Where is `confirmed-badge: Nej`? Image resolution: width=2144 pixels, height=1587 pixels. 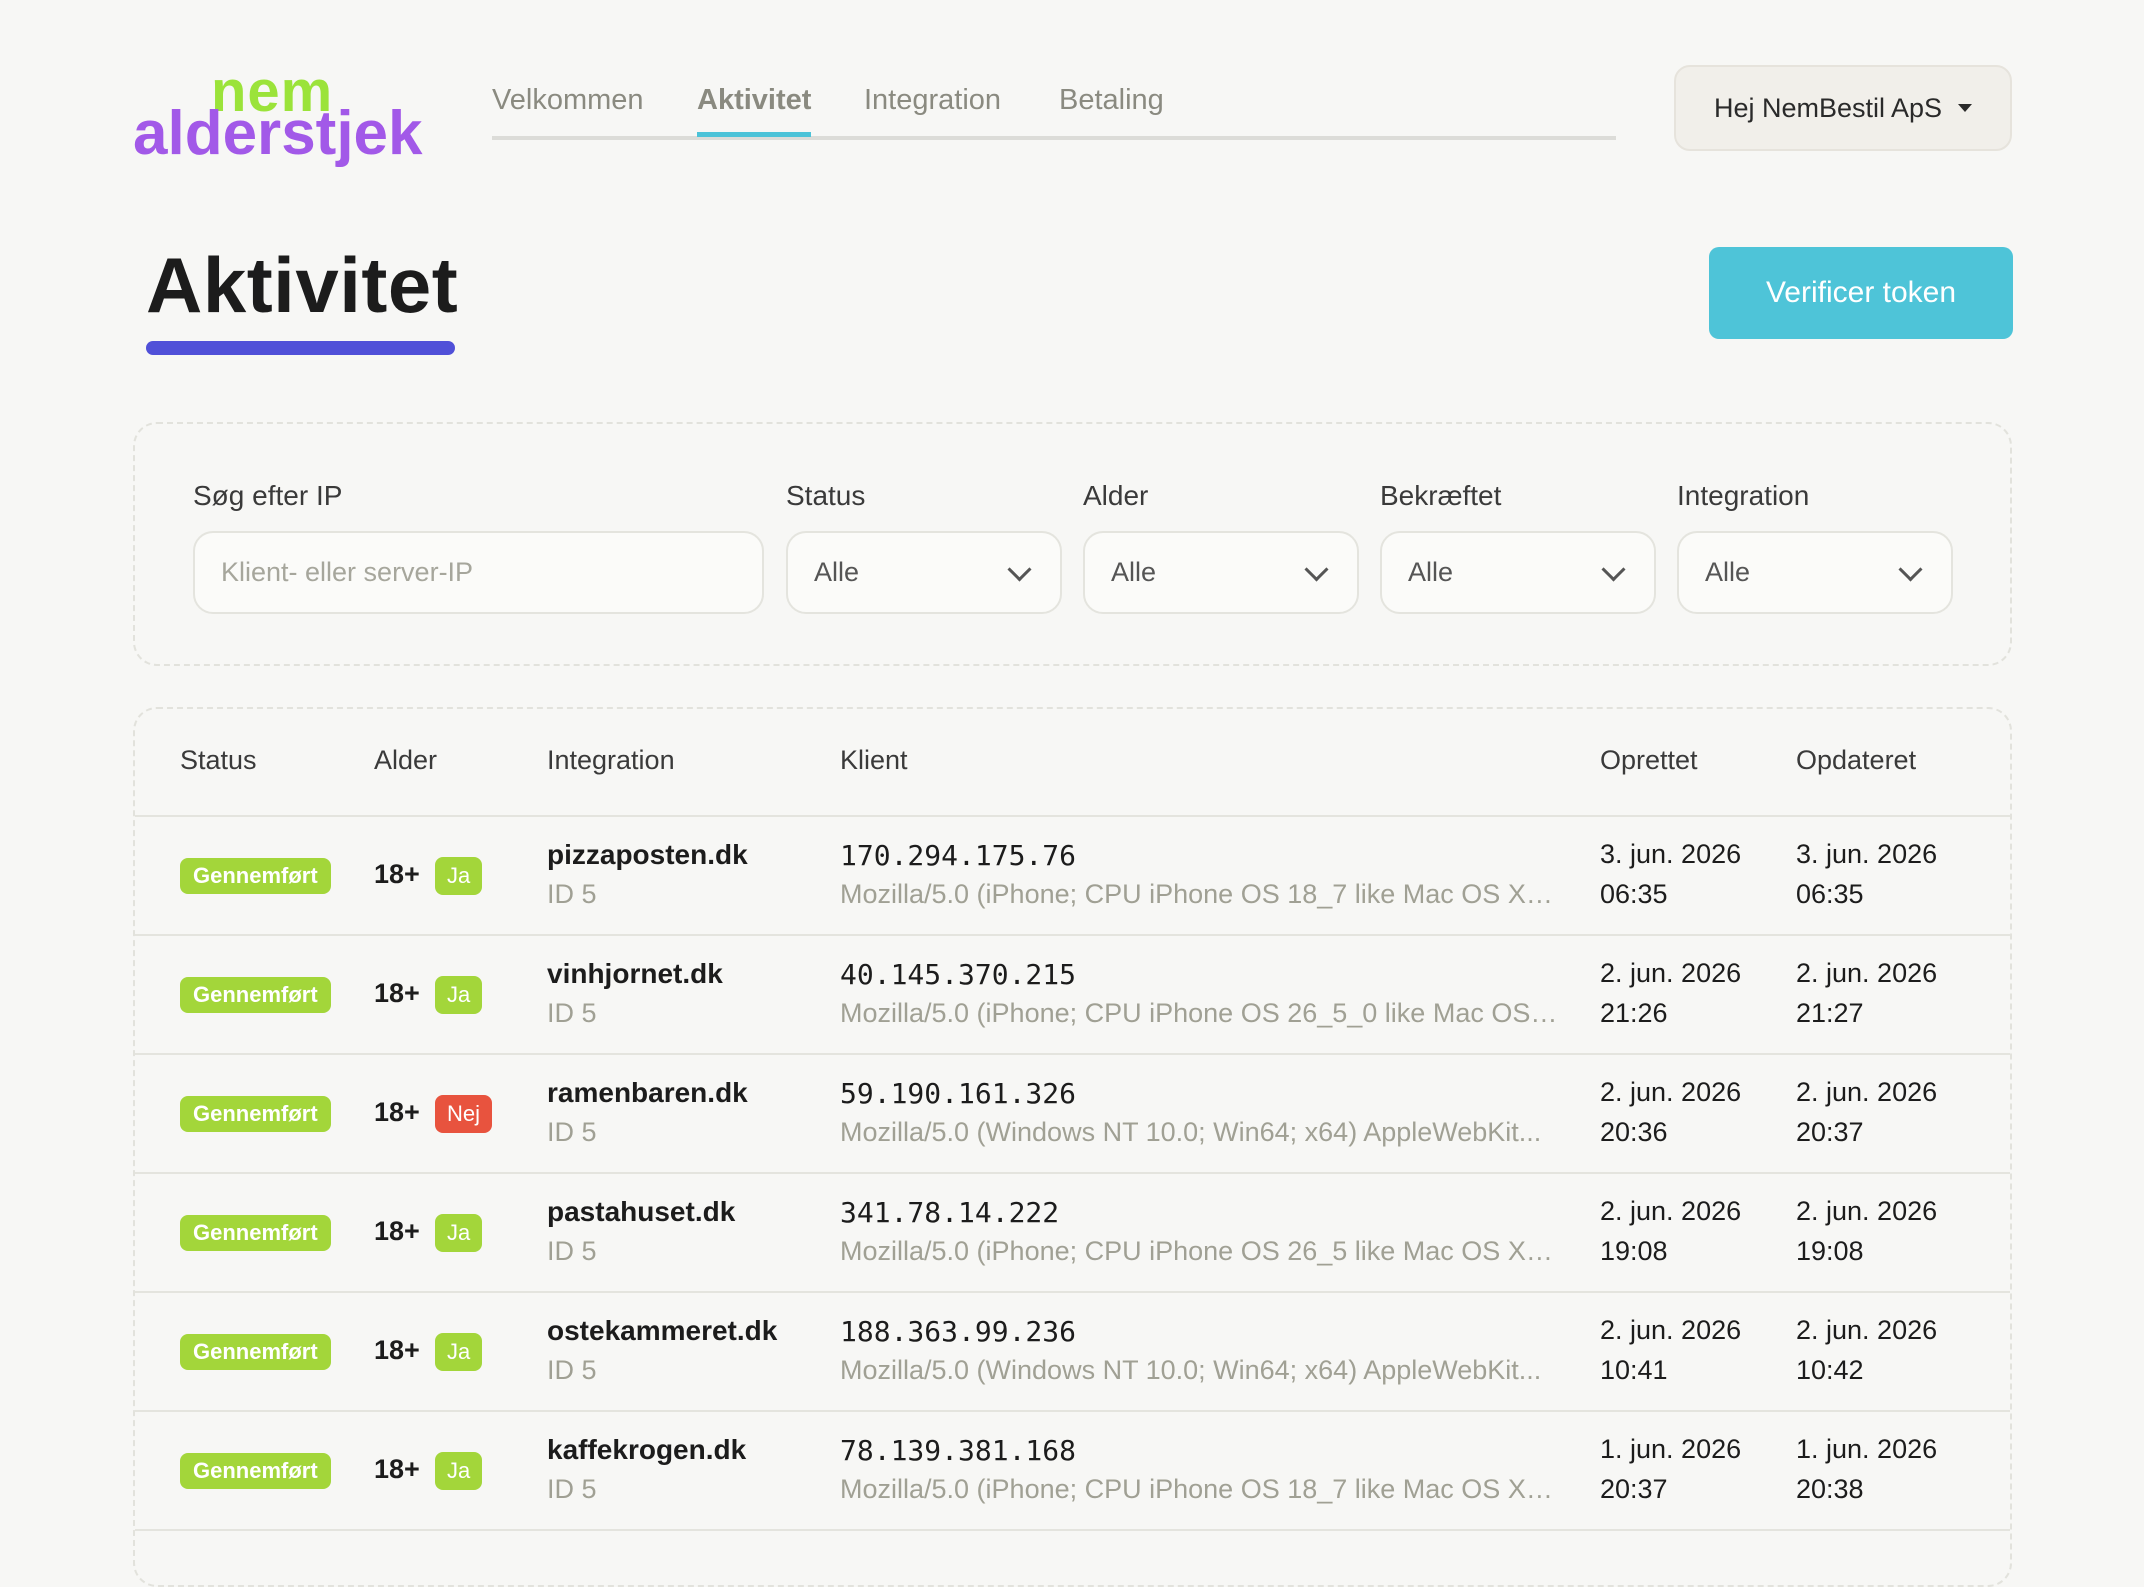
confirmed-badge: Nej is located at coordinates (464, 1114).